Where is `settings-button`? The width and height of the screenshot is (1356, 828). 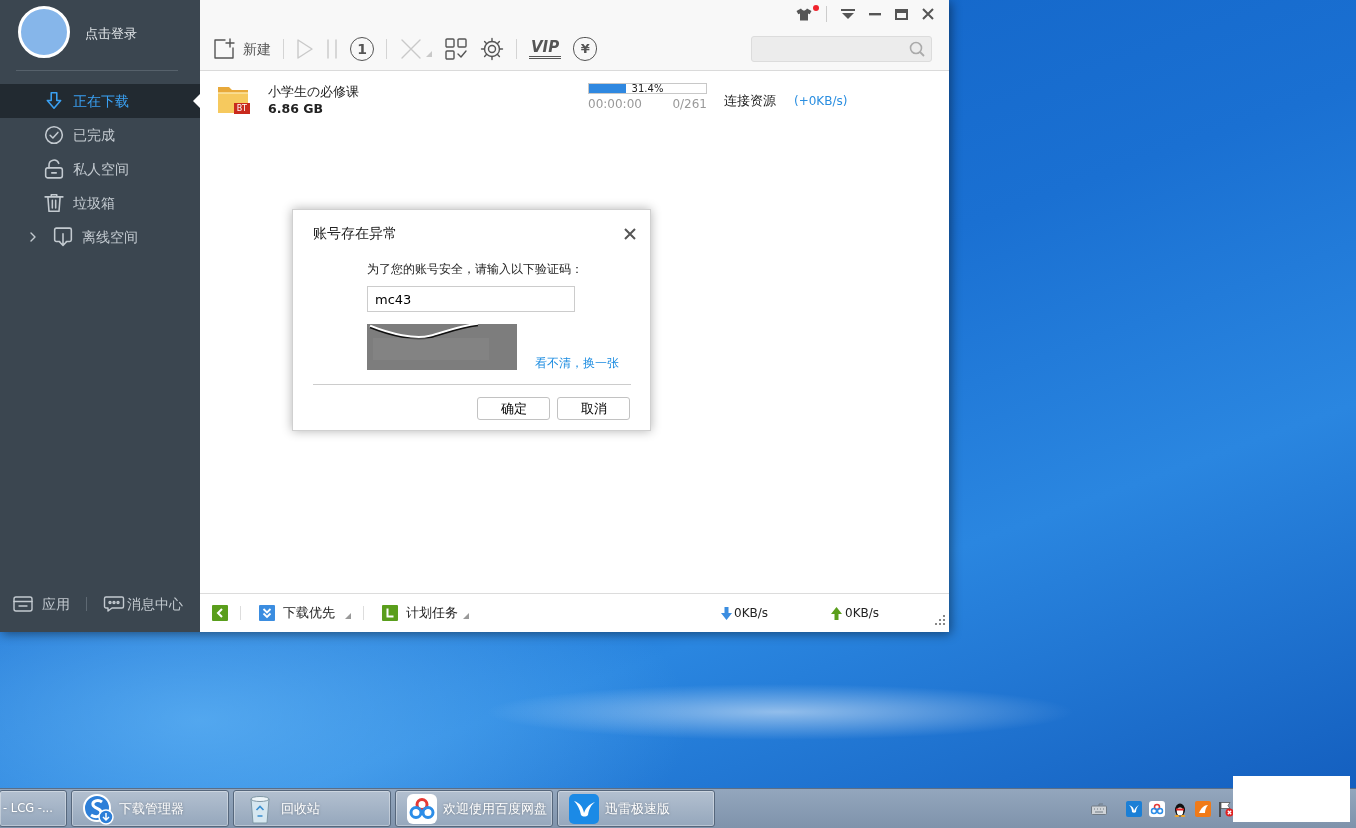
settings-button is located at coordinates (492, 49).